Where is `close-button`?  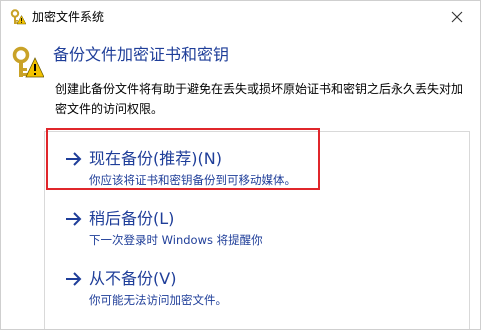
close-button is located at coordinates (457, 17).